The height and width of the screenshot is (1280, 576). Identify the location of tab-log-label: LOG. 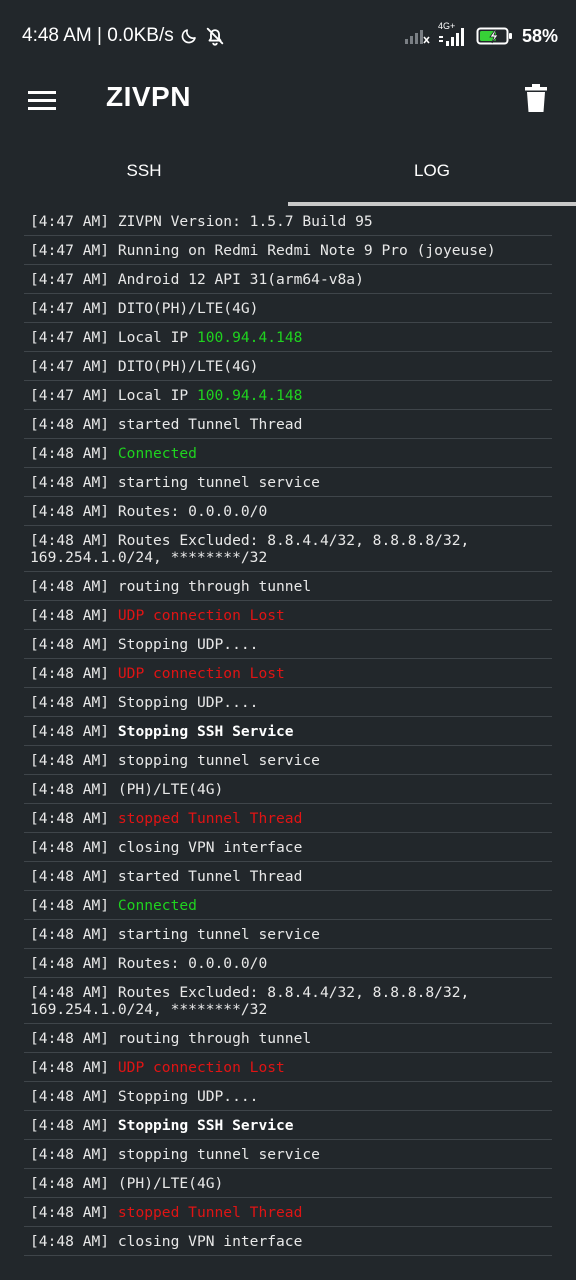
(432, 170).